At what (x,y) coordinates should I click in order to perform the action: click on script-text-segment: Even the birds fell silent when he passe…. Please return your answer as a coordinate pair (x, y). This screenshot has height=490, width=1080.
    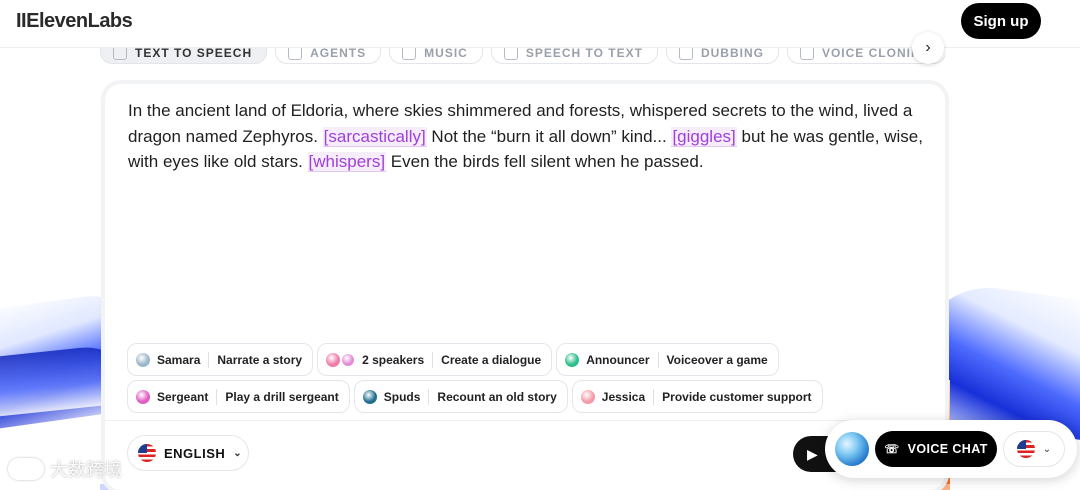
    Looking at the image, I should click on (545, 161).